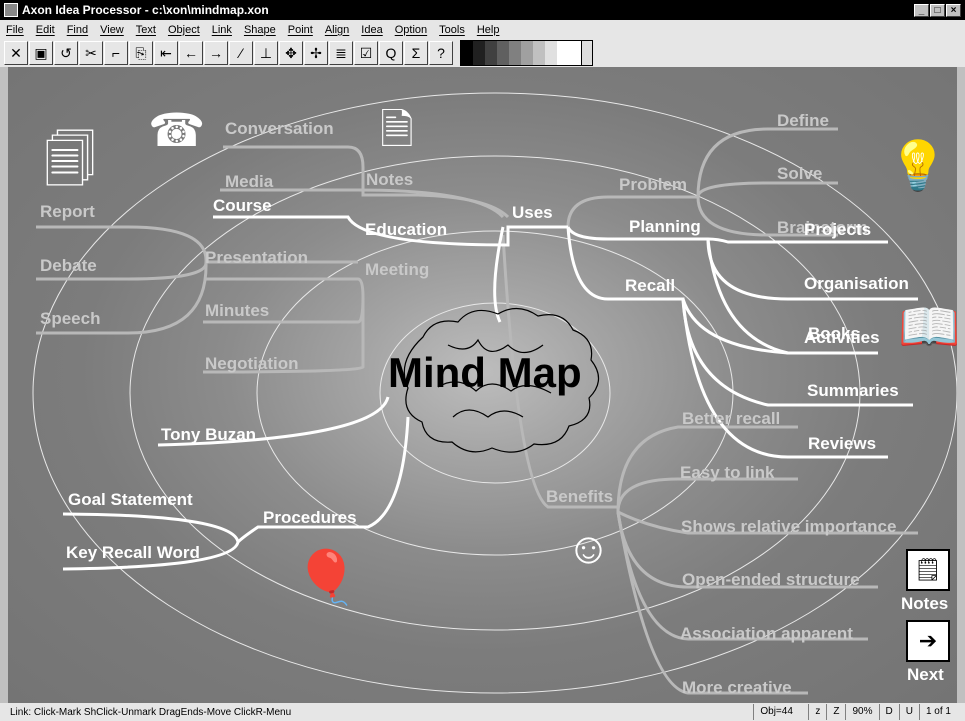 Image resolution: width=965 pixels, height=721 pixels. Describe the element at coordinates (252, 364) in the screenshot. I see `node-negotiation: Negotiation` at that location.